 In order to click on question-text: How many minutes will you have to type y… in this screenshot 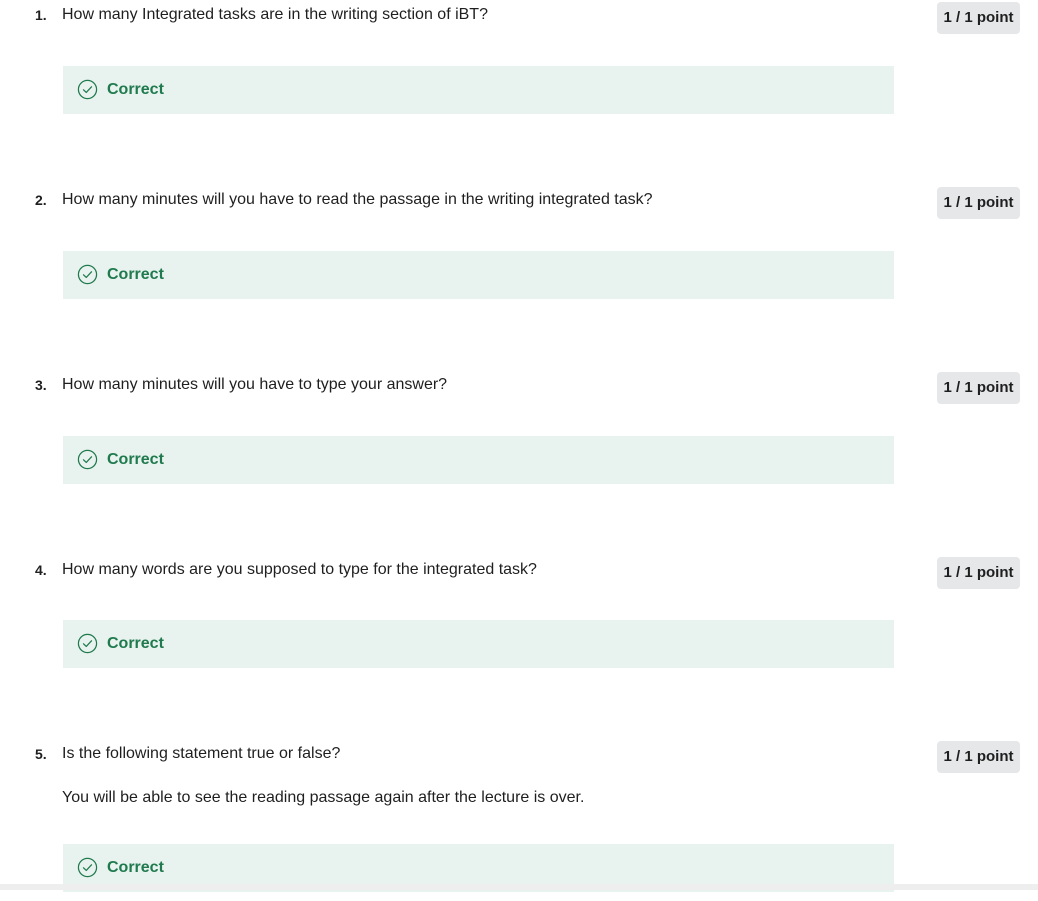, I will do `click(255, 384)`.